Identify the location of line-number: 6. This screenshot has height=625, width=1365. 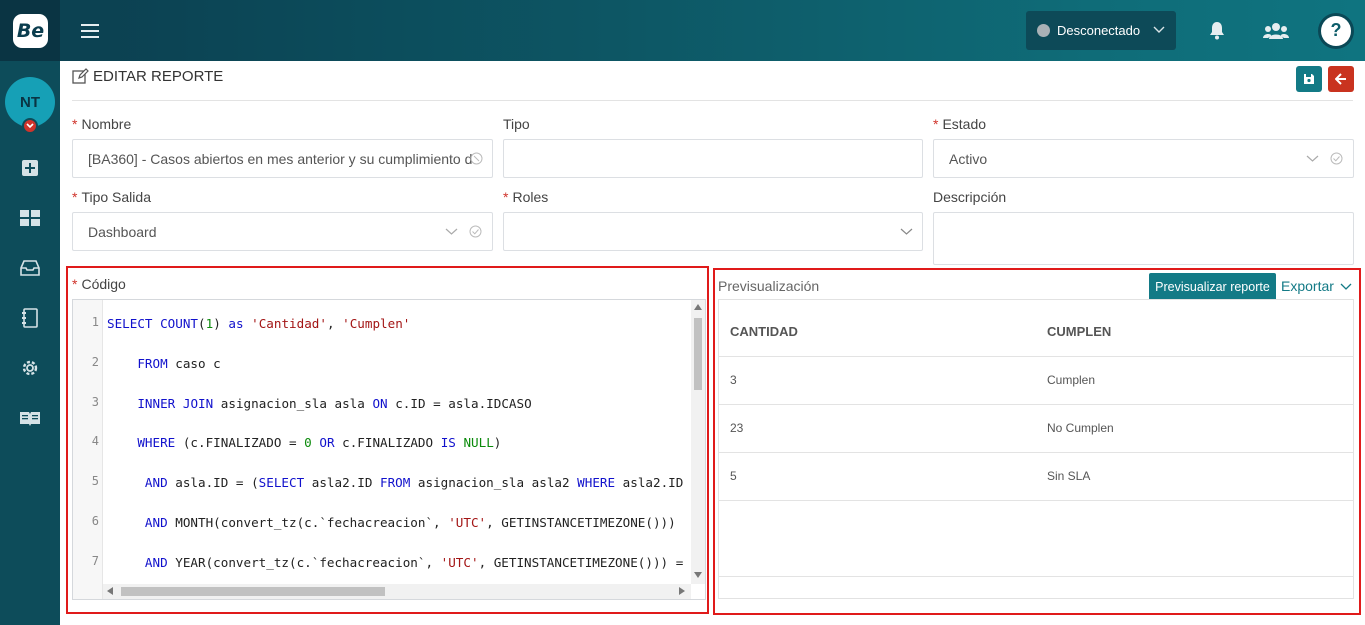
(95, 521).